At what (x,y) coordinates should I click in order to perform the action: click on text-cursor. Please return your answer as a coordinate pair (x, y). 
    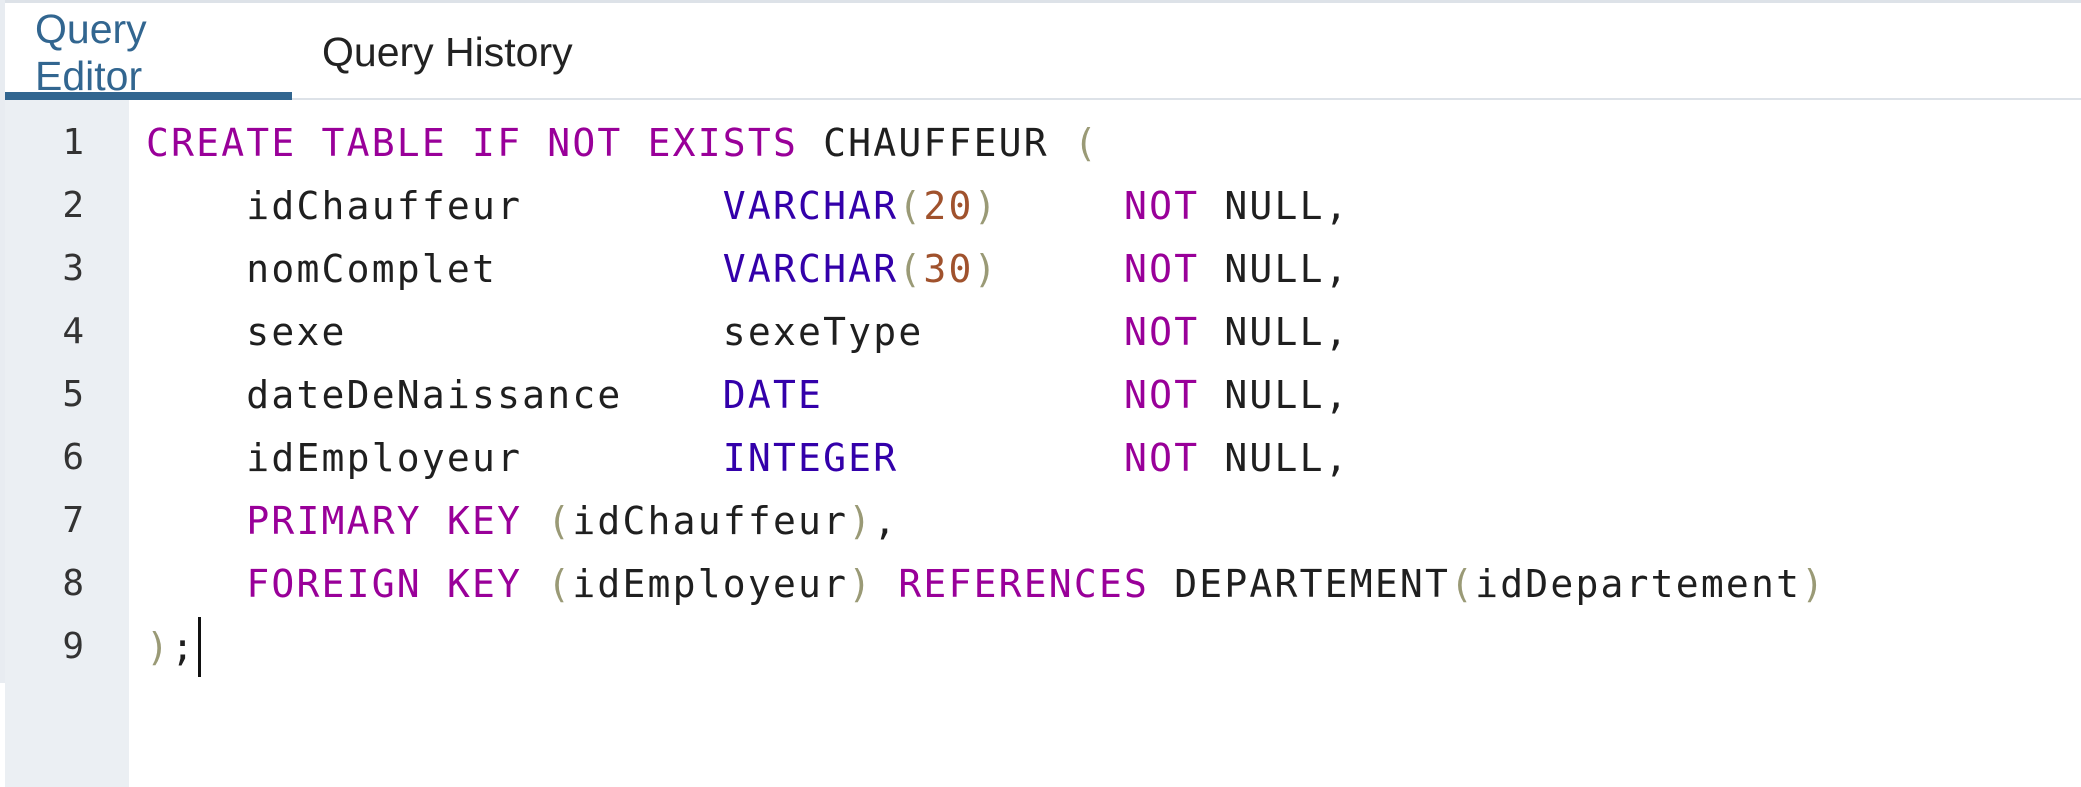
    Looking at the image, I should click on (200, 646).